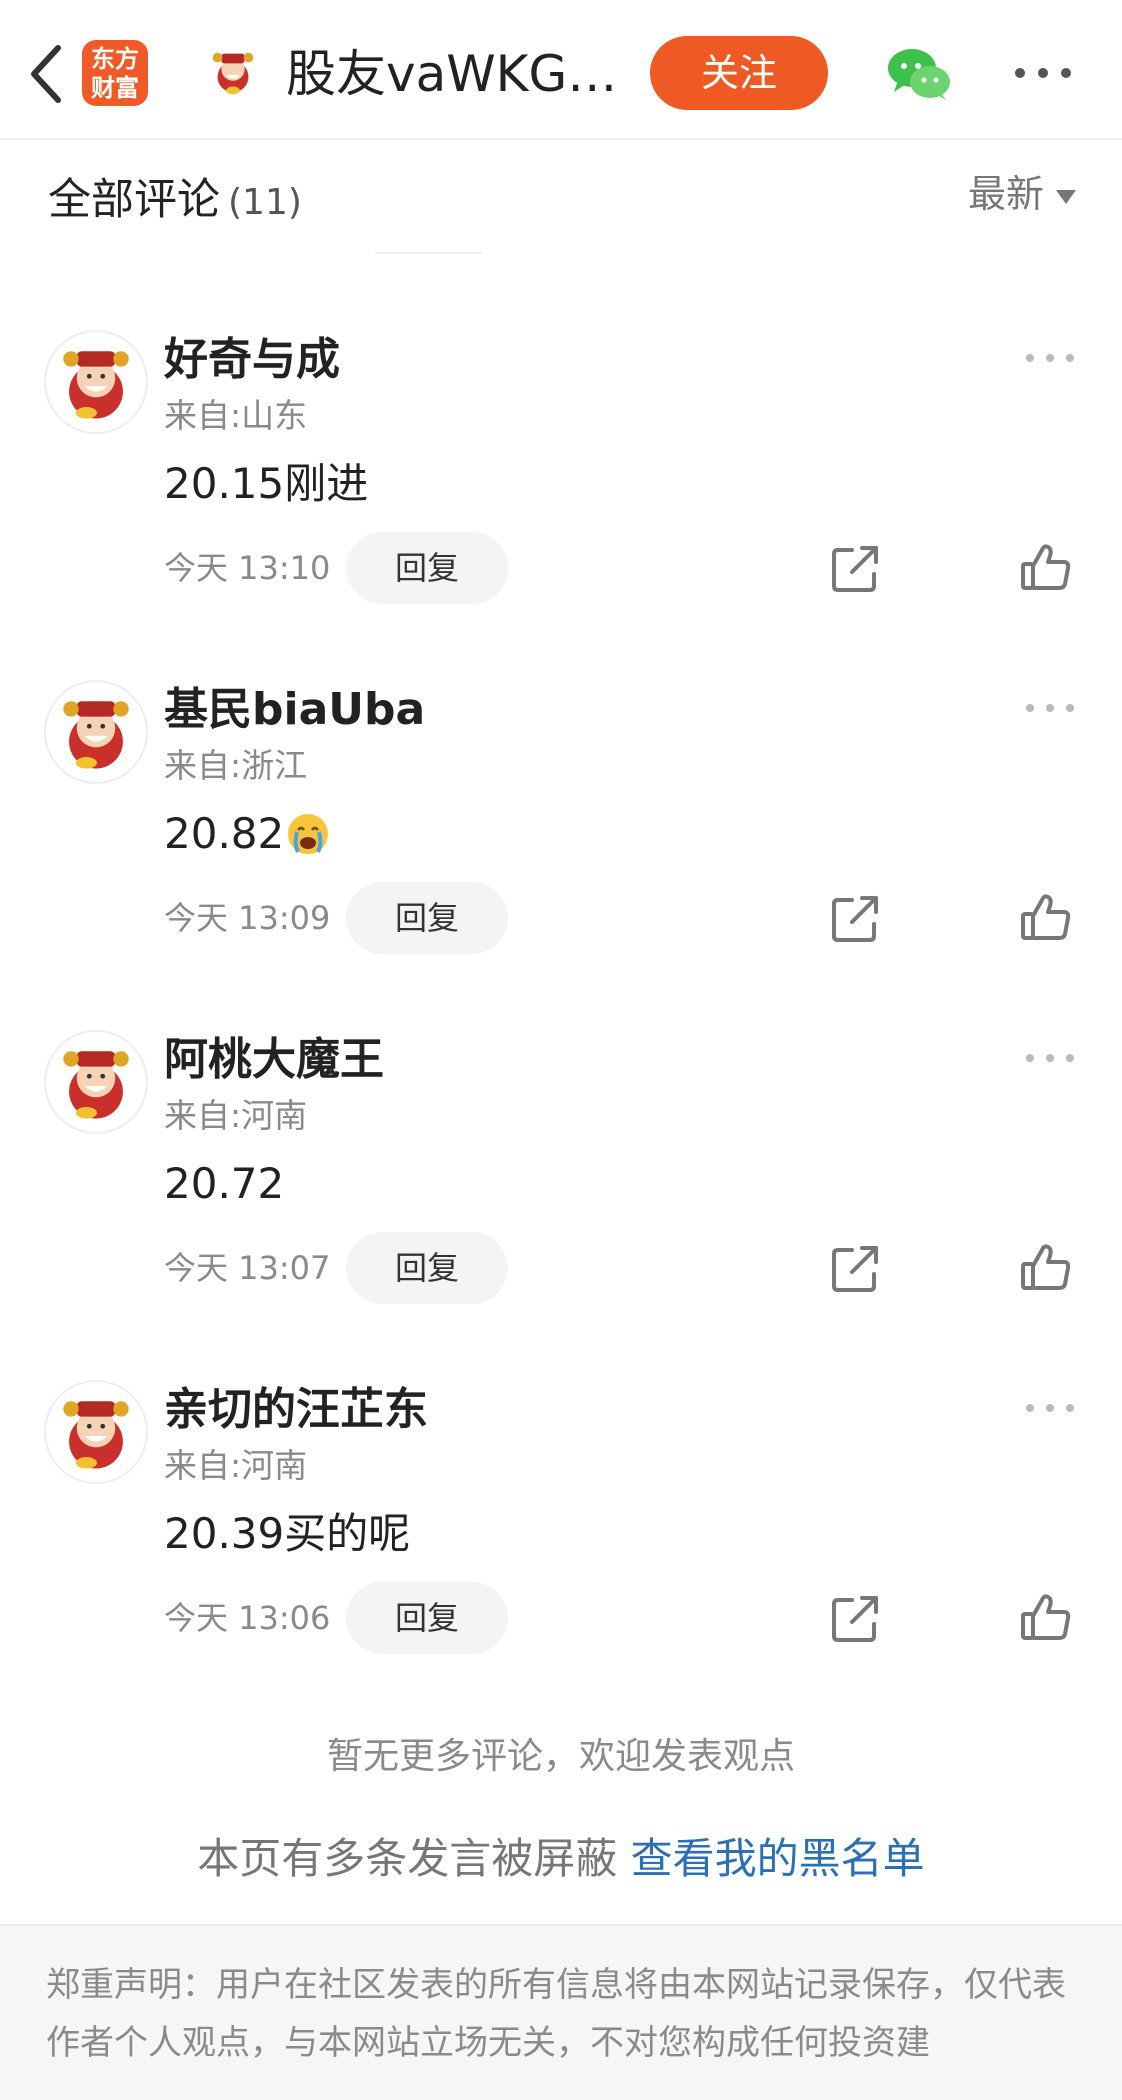 The width and height of the screenshot is (1122, 2100). I want to click on comment-text: 20.15刚进, so click(266, 484).